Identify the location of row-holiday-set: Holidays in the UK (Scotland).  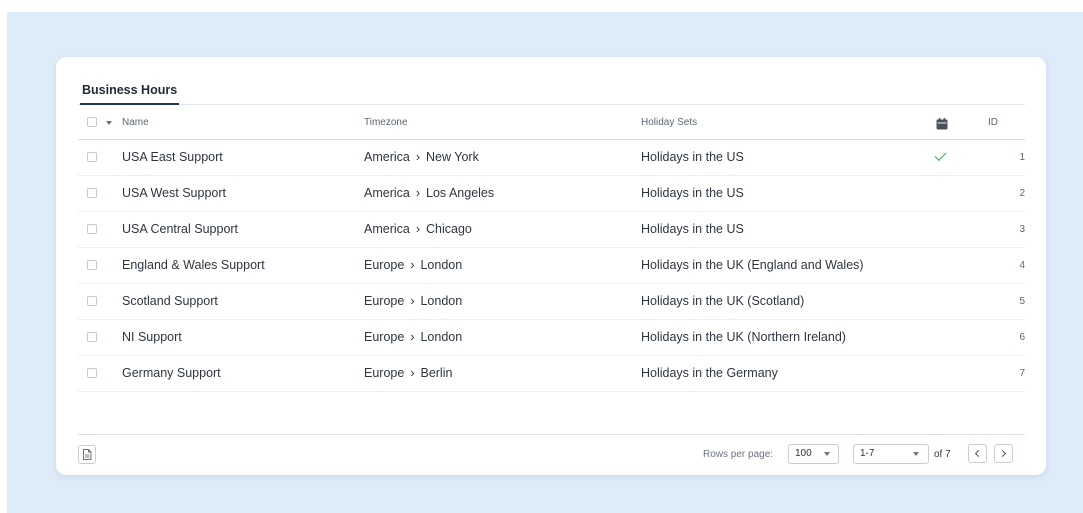
(723, 301).